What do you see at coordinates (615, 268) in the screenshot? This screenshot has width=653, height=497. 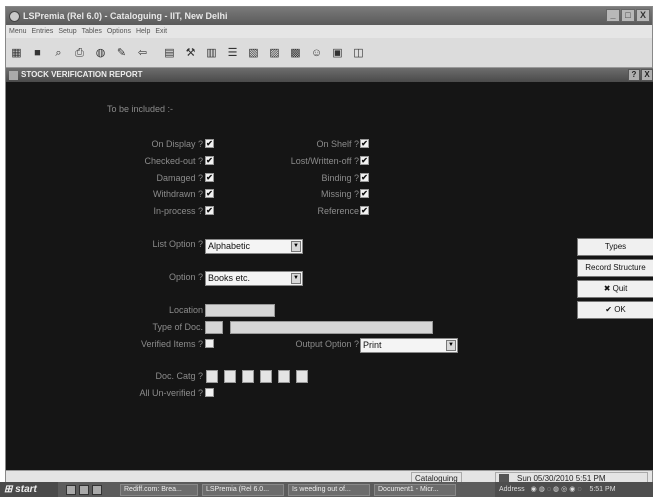 I see `record-structure-button: Record Structure` at bounding box center [615, 268].